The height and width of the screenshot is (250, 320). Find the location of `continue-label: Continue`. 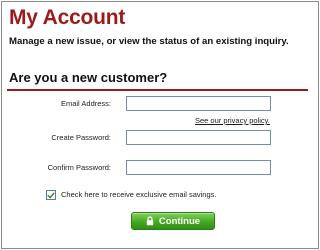

continue-label: Continue is located at coordinates (179, 221).